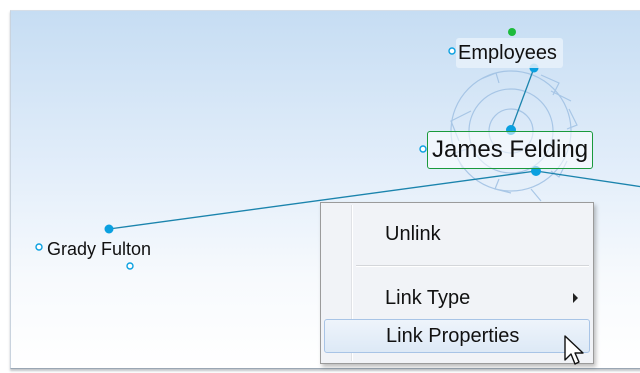 This screenshot has height=373, width=640. Describe the element at coordinates (472, 266) in the screenshot. I see `menu-separator` at that location.